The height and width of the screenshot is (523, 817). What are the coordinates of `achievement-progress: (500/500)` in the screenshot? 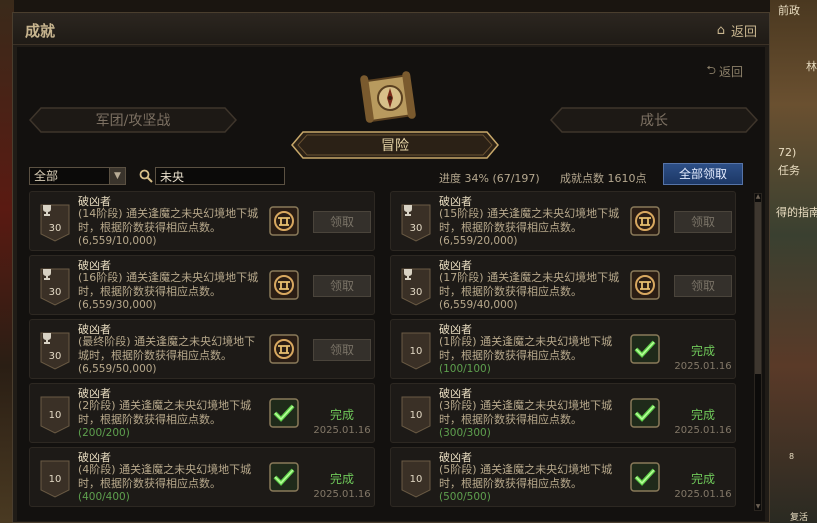 It's located at (465, 497).